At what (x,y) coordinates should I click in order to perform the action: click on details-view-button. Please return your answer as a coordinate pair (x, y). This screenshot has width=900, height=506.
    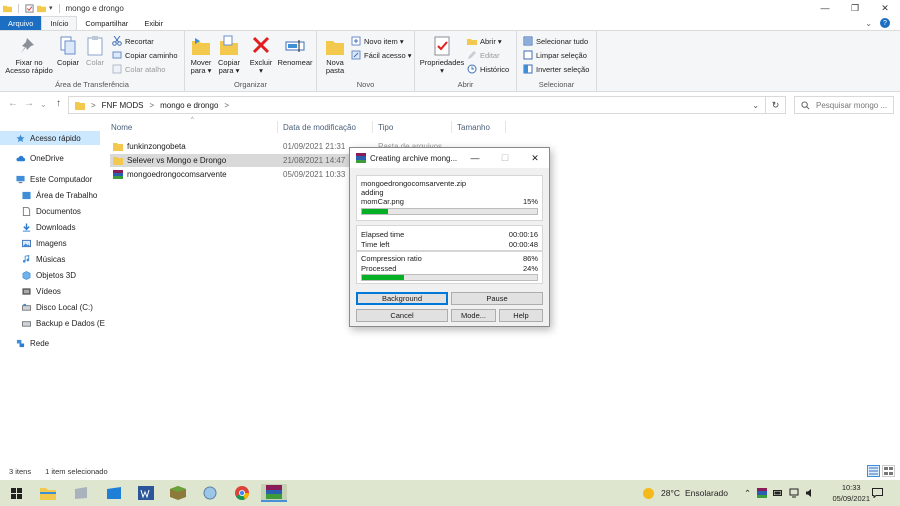
    Looking at the image, I should click on (873, 471).